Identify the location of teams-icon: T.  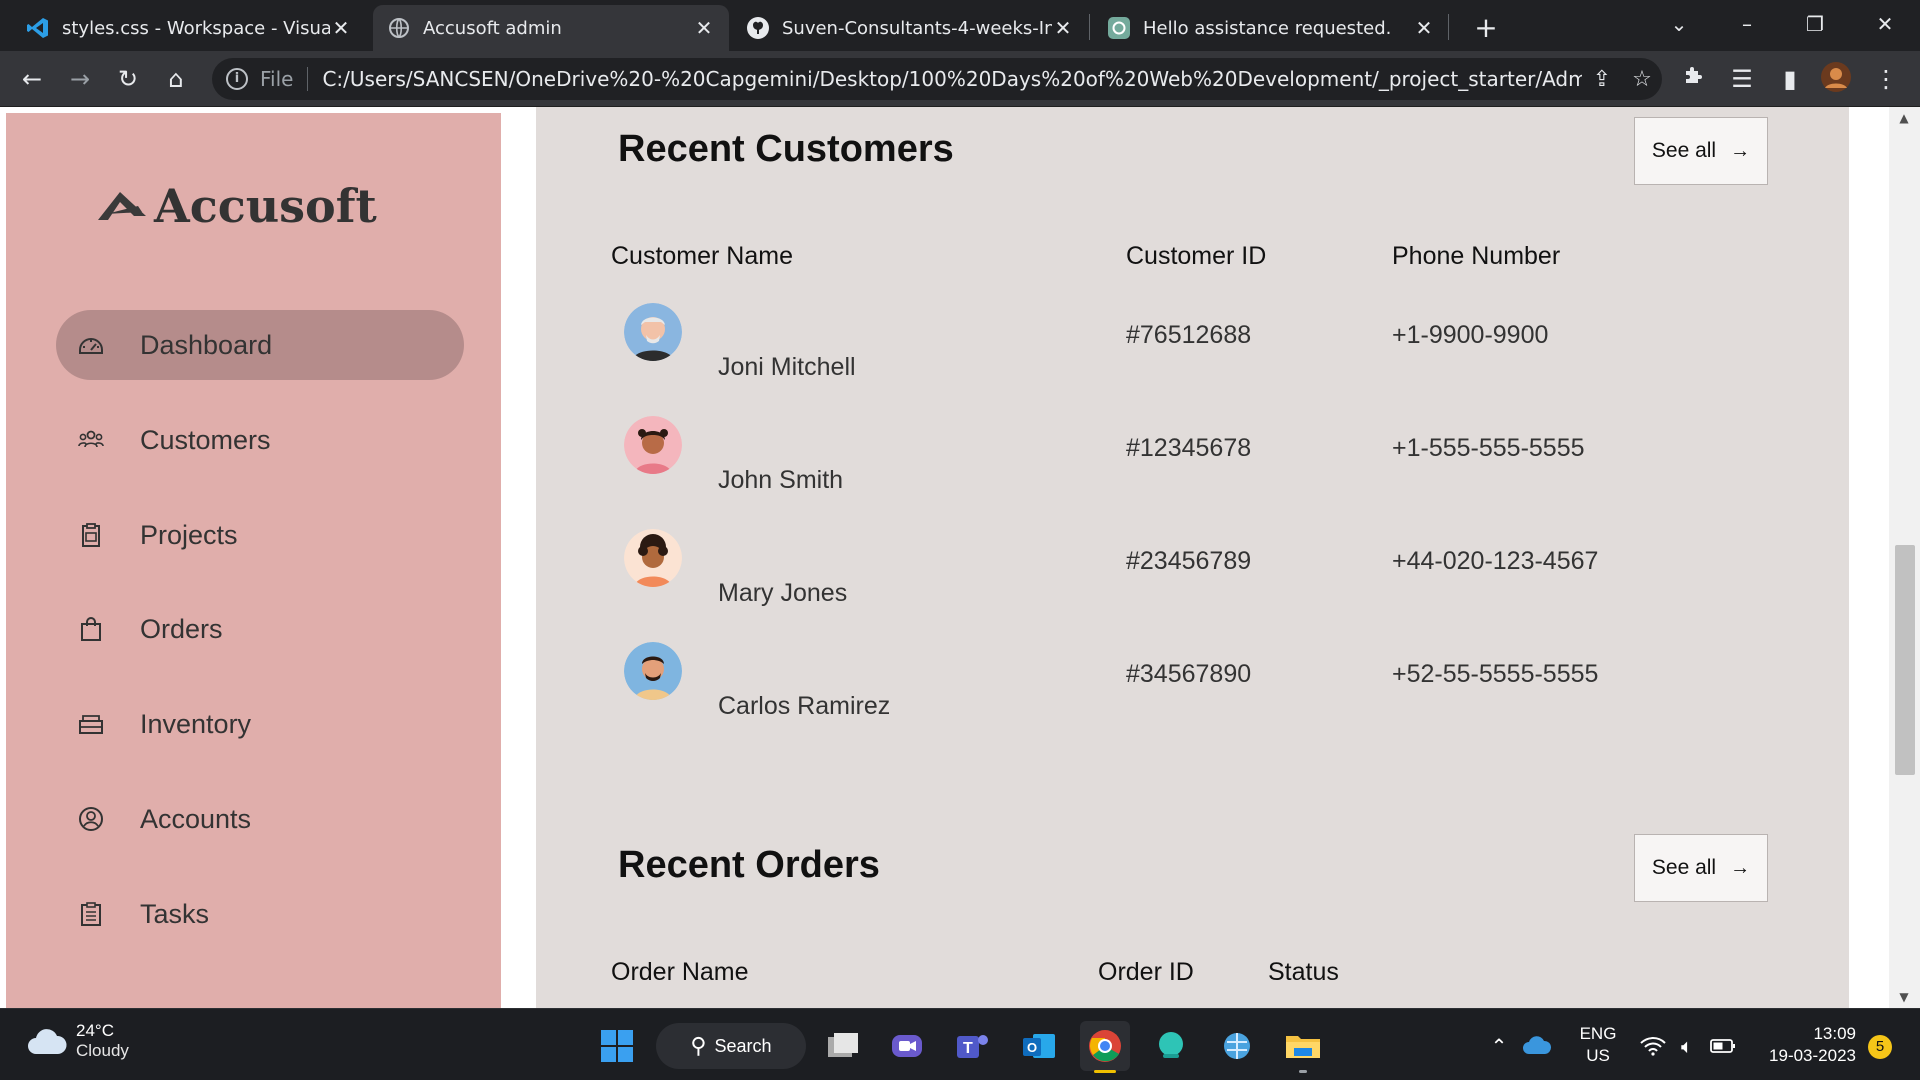
(973, 1046).